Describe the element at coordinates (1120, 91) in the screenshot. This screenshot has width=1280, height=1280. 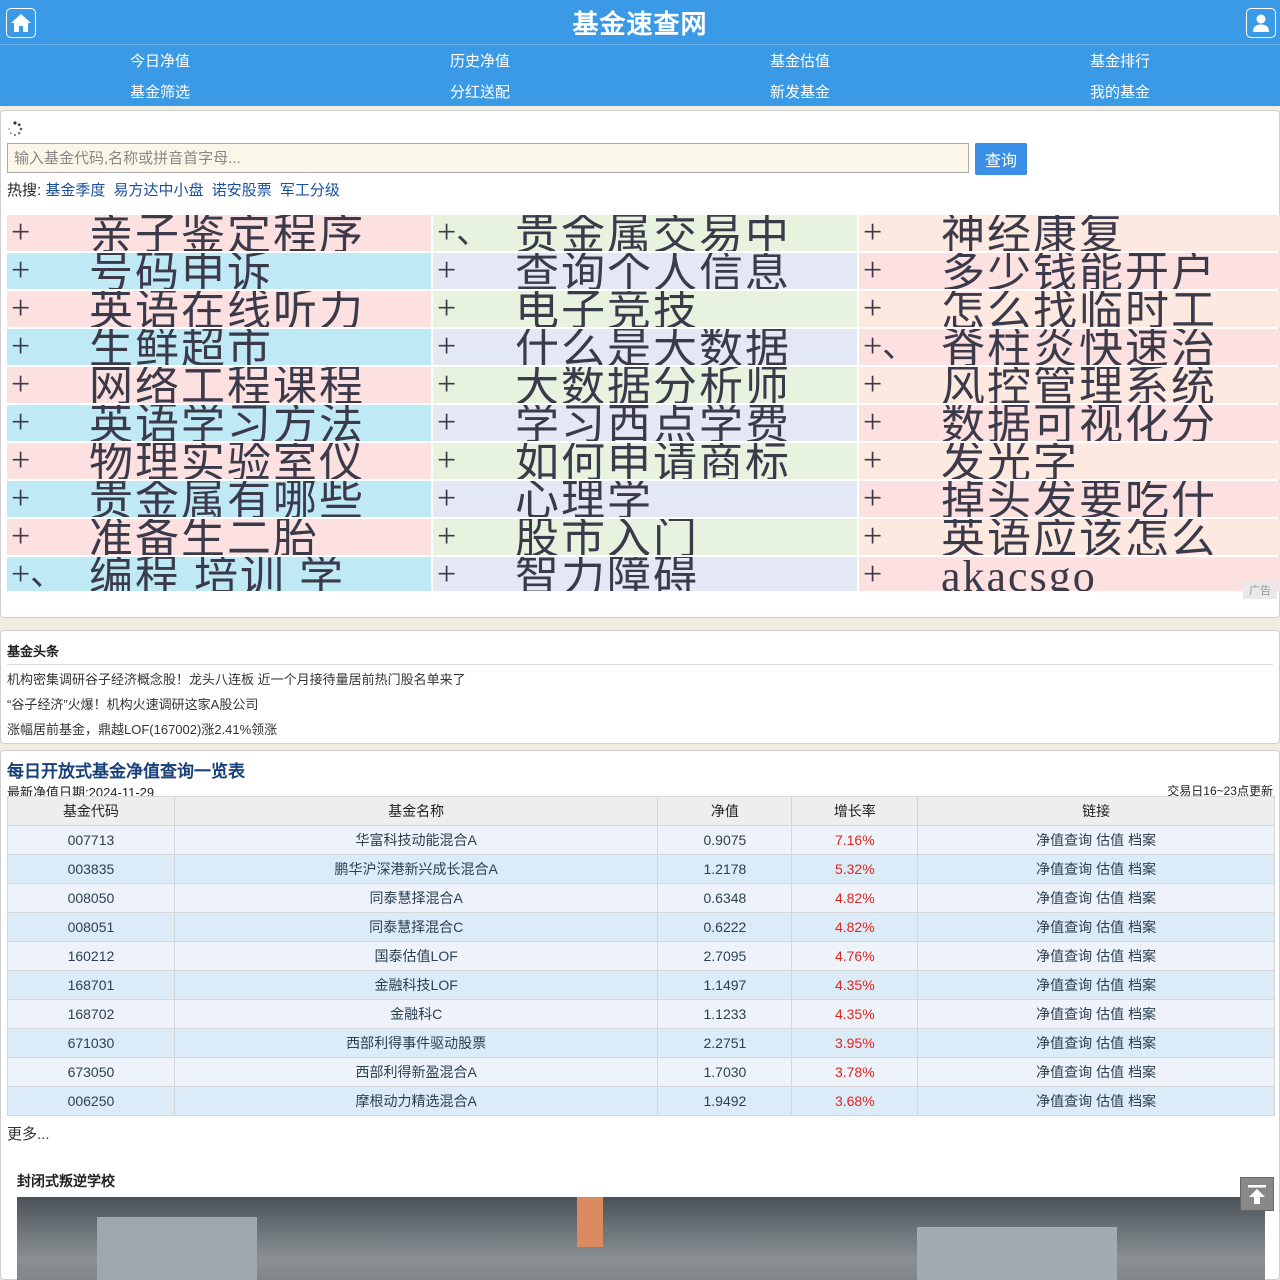
I see `nav-item: 我的基金` at that location.